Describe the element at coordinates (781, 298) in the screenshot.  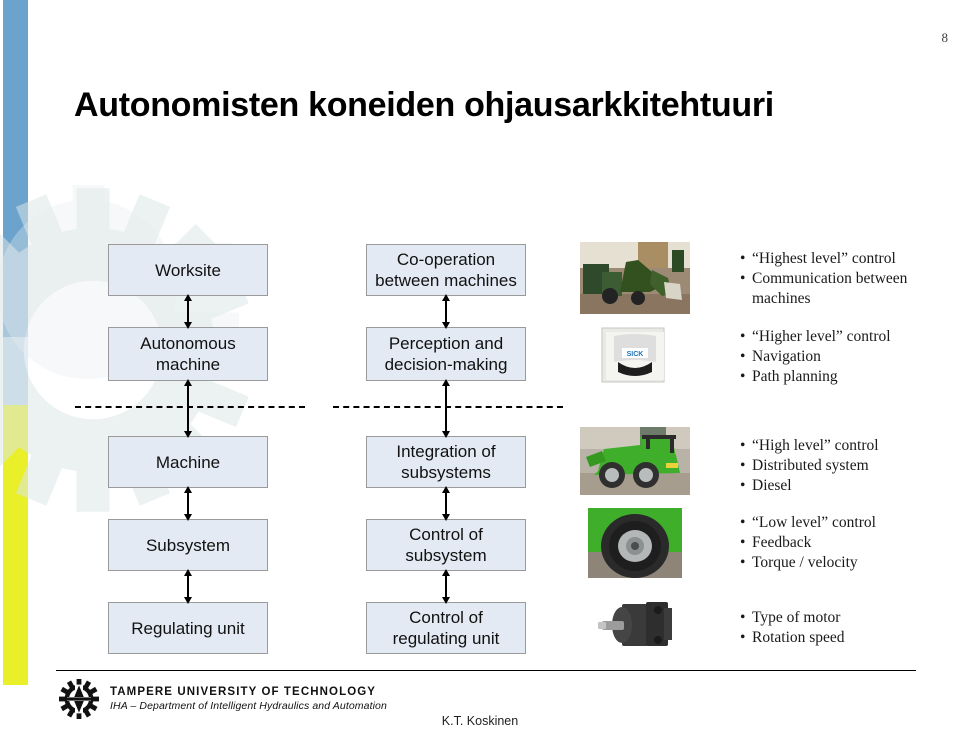
I see `bullet-item-continuation: machines` at that location.